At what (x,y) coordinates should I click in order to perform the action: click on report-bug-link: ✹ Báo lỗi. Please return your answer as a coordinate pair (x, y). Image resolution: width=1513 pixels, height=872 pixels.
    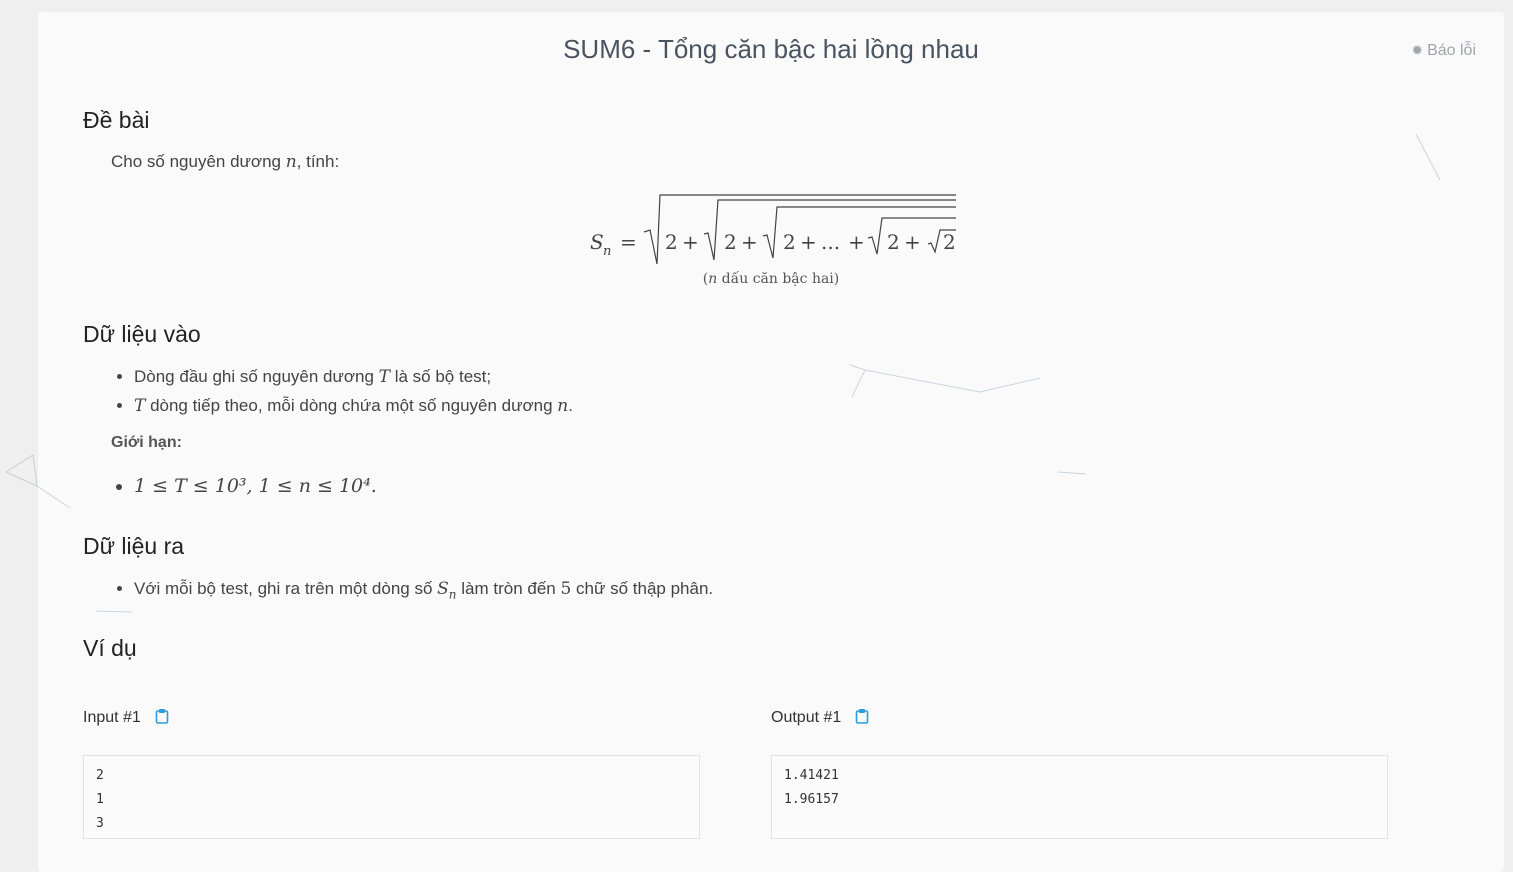
    Looking at the image, I should click on (1443, 51).